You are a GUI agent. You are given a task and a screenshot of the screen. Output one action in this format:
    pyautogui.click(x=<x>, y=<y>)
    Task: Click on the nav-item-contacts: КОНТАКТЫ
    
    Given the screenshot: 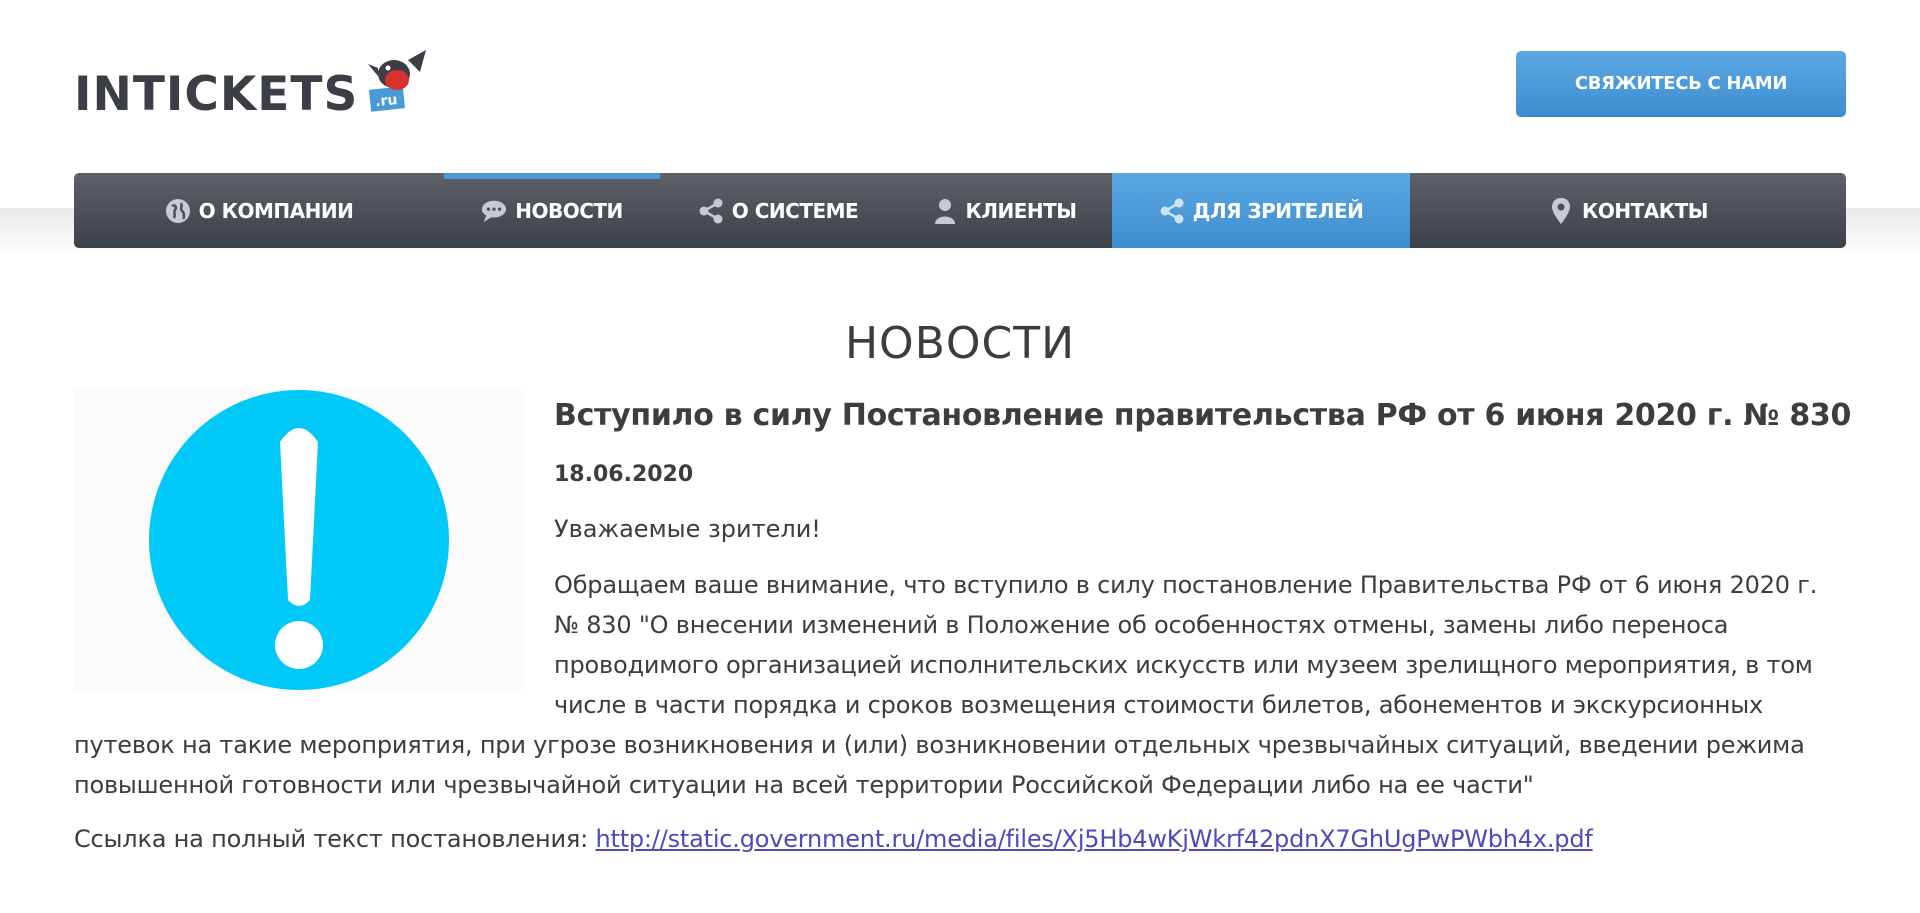 What is the action you would take?
    pyautogui.click(x=1628, y=210)
    